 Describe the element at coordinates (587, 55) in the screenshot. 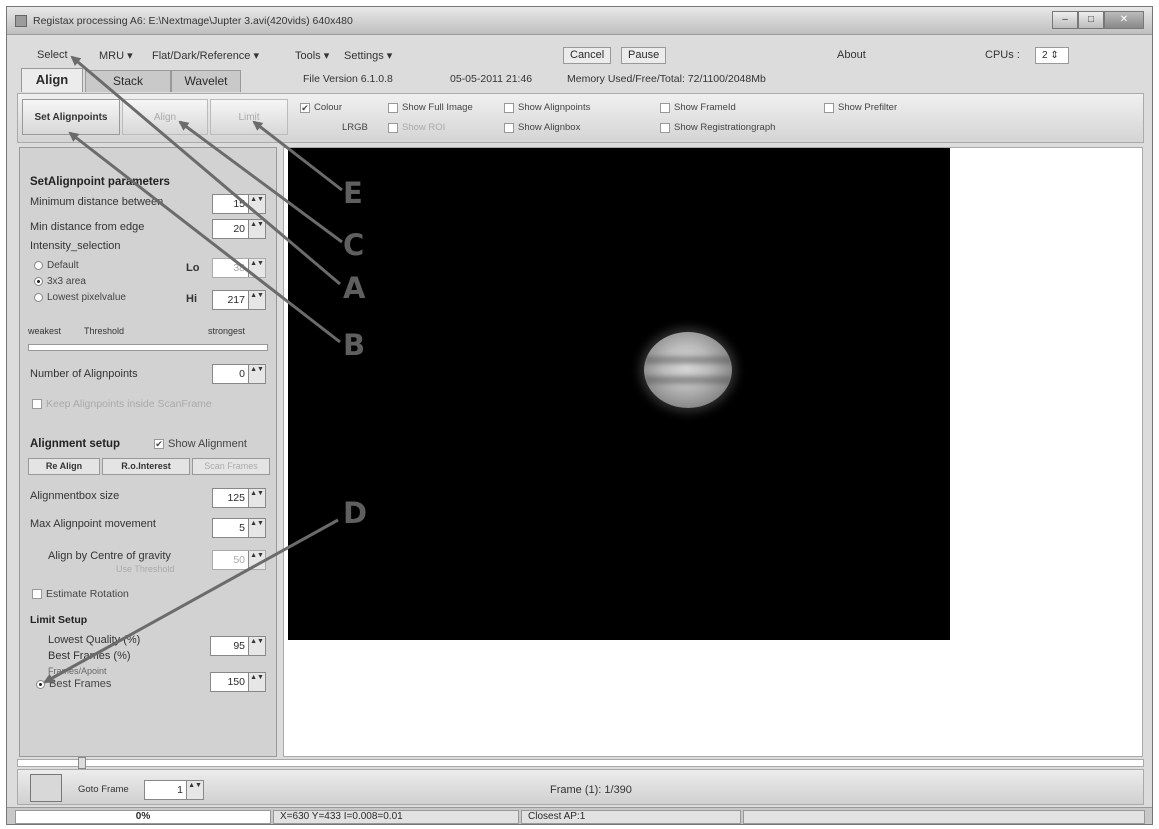

I see `cancel-button: Cancel` at that location.